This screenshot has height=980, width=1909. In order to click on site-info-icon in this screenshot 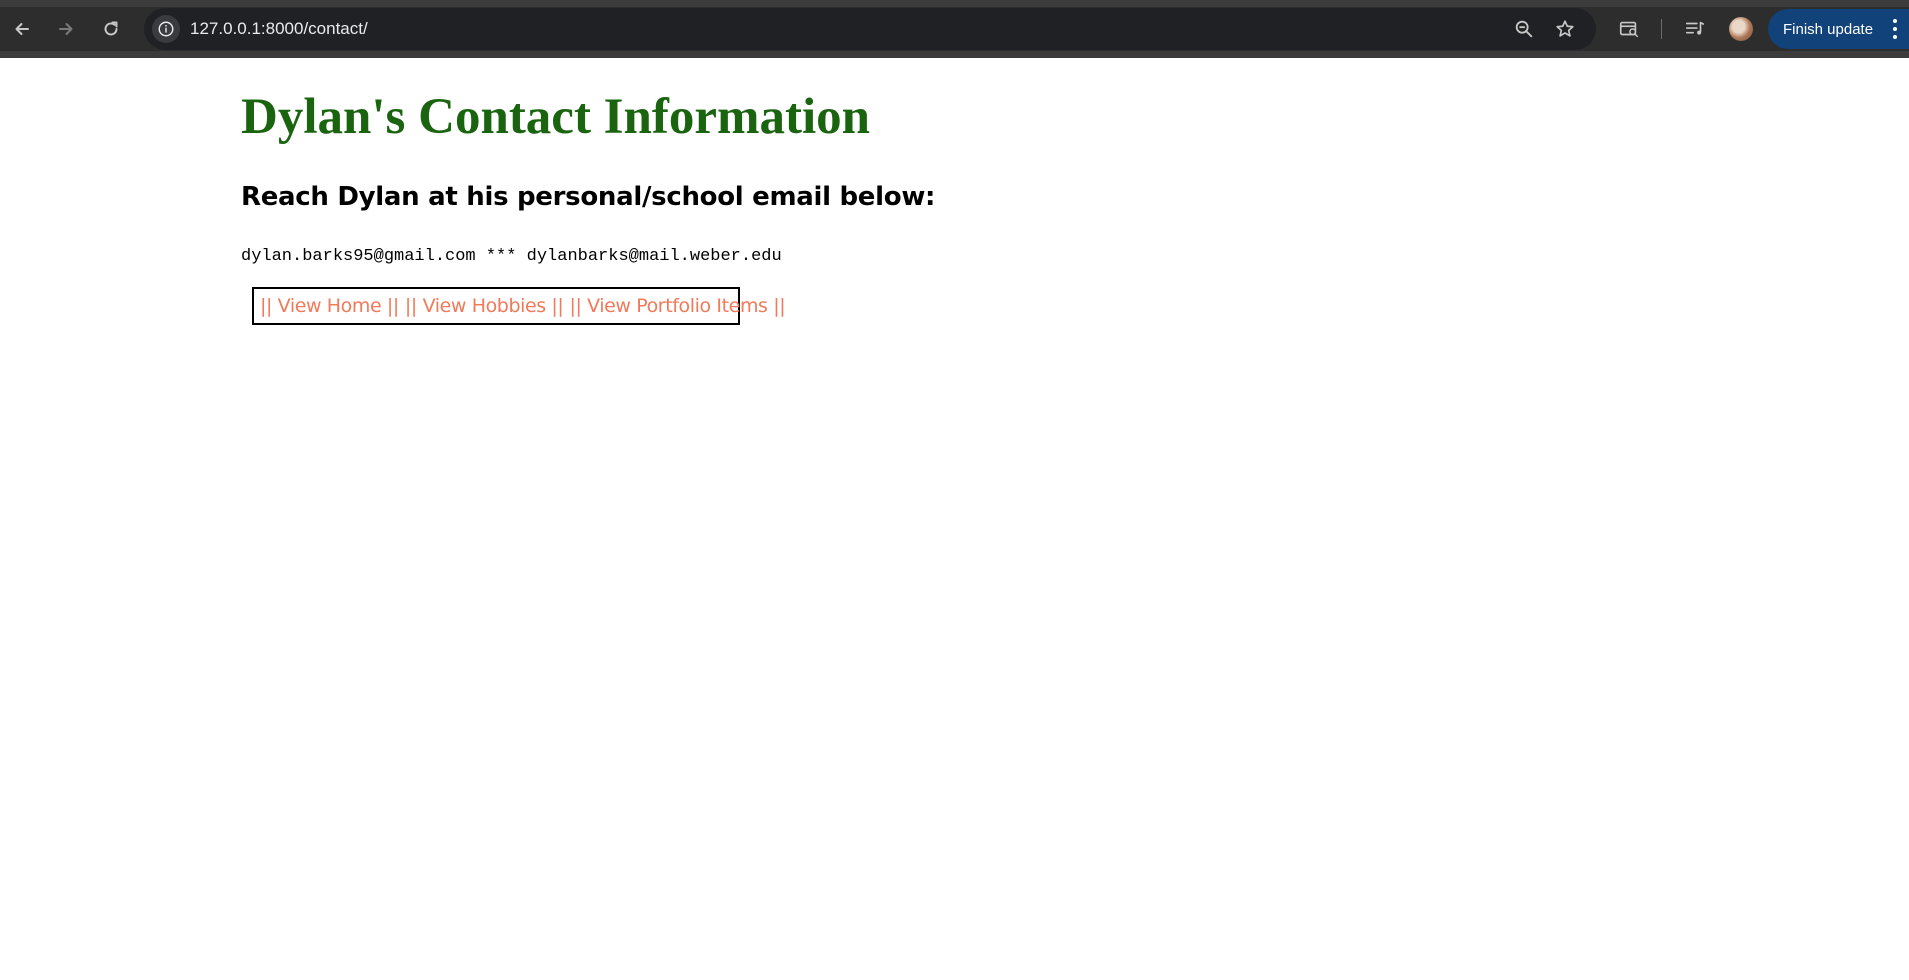, I will do `click(166, 29)`.